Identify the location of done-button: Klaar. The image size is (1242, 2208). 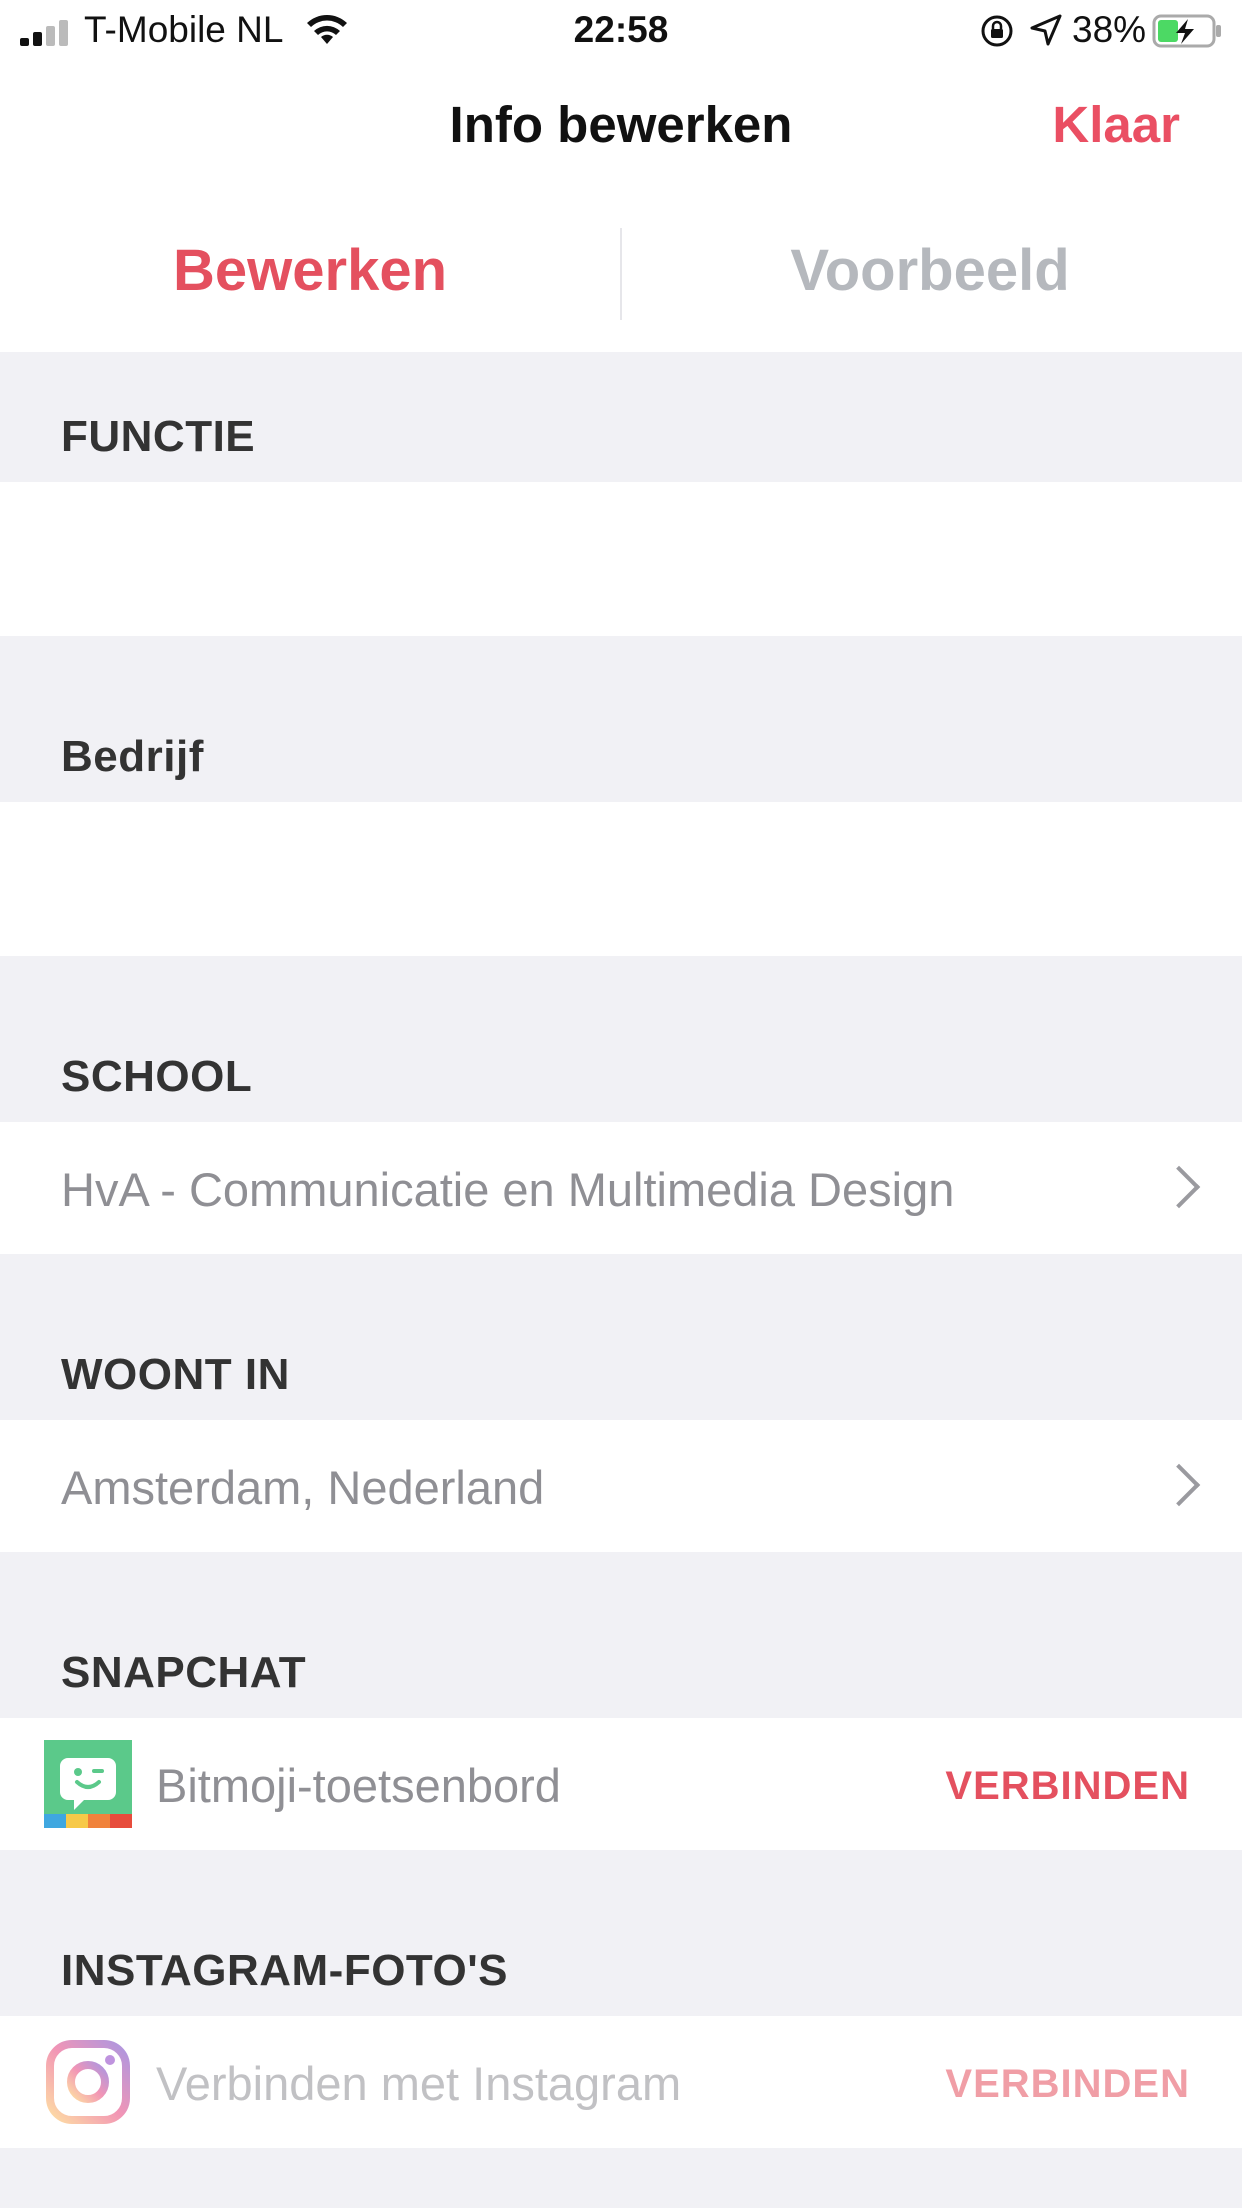
(1116, 124).